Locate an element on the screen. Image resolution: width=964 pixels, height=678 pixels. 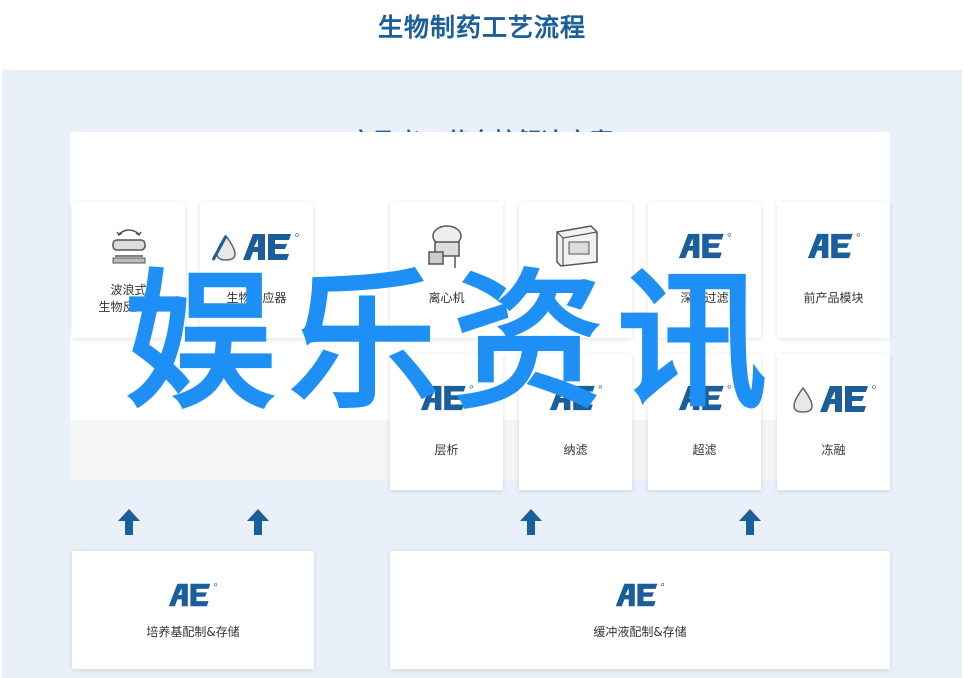
card-label: 层析 is located at coordinates (446, 450).